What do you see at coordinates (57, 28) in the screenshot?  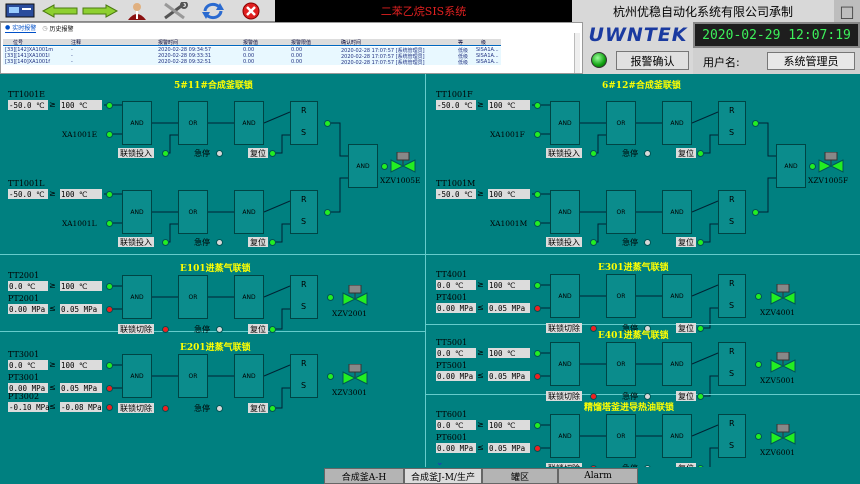 I see `tab-history-alarm: ◷ 历史报警` at bounding box center [57, 28].